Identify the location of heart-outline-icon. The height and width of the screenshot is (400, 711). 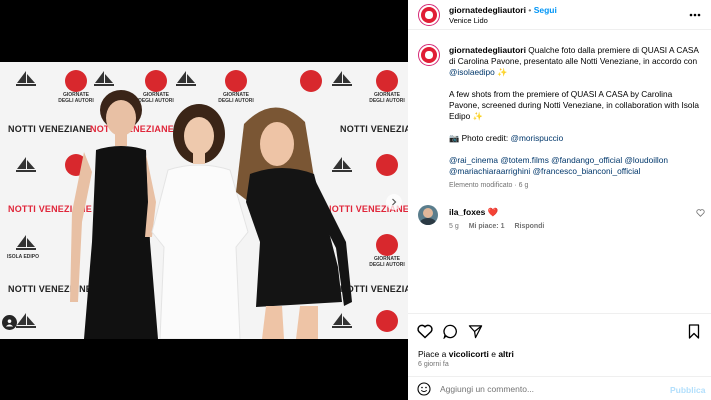
(700, 213).